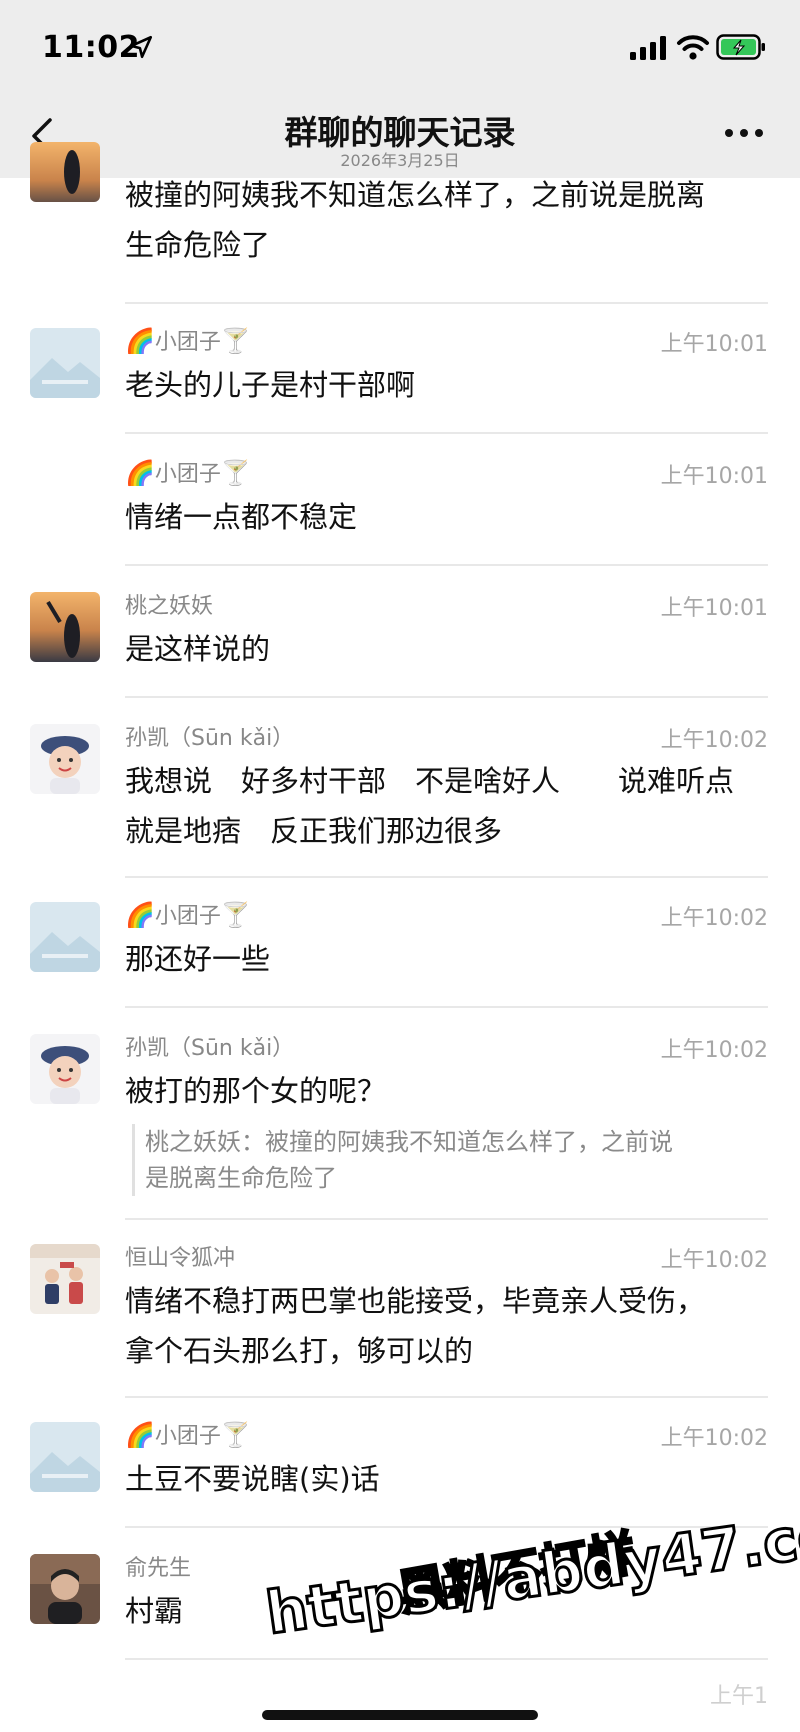 The width and height of the screenshot is (800, 1732). I want to click on message-line: 情绪不稳打两巴掌也能接受，毕竟亲人受伤，, so click(415, 1301).